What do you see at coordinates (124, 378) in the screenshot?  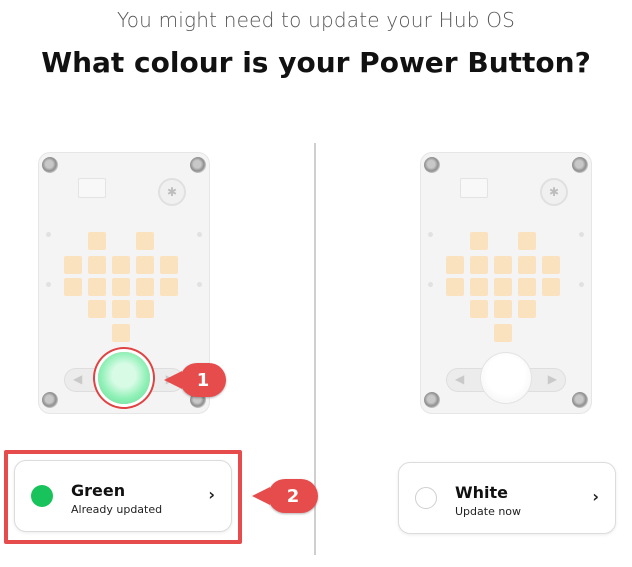 I see `green-power-button-icon` at bounding box center [124, 378].